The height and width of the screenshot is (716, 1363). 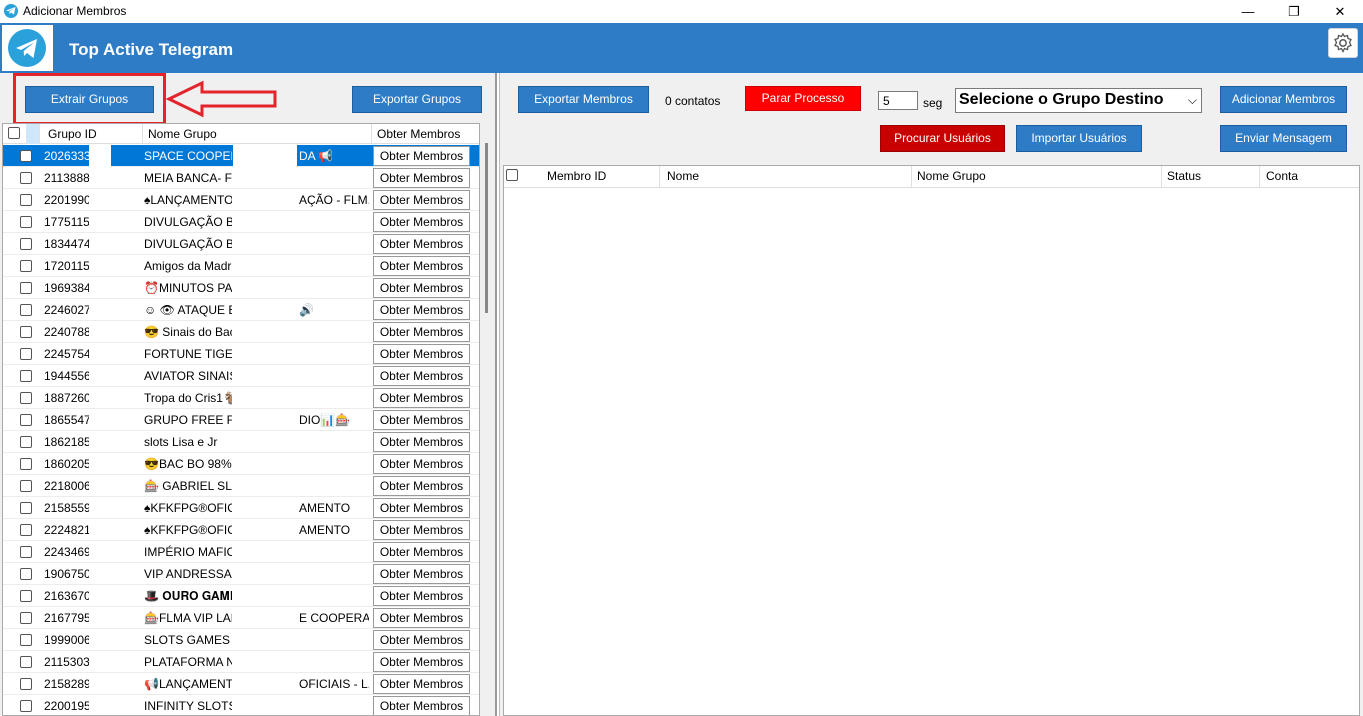 What do you see at coordinates (601, 176) in the screenshot?
I see `col-member-id: Membro ID` at bounding box center [601, 176].